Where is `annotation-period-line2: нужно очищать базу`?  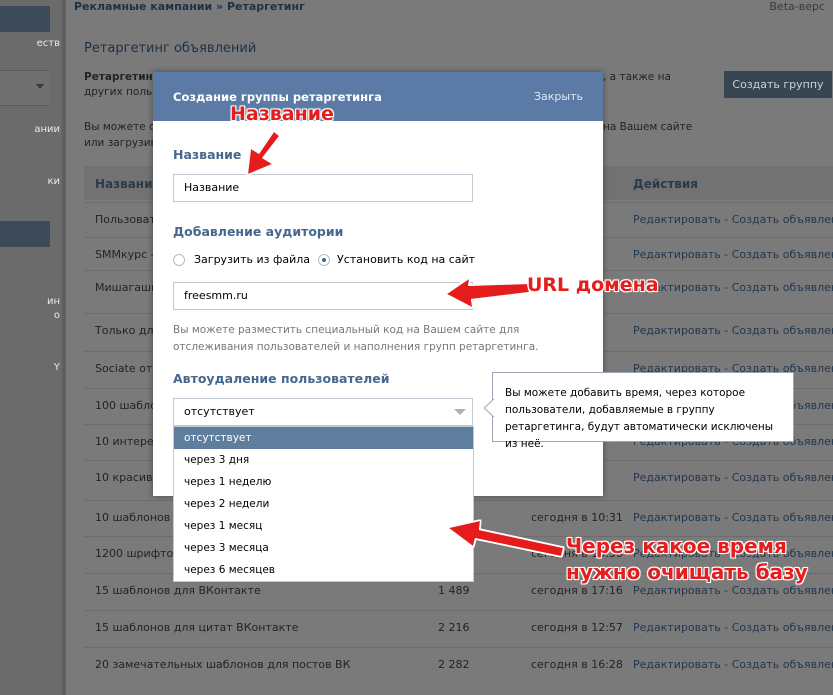
annotation-period-line2: нужно очищать базу is located at coordinates (687, 572).